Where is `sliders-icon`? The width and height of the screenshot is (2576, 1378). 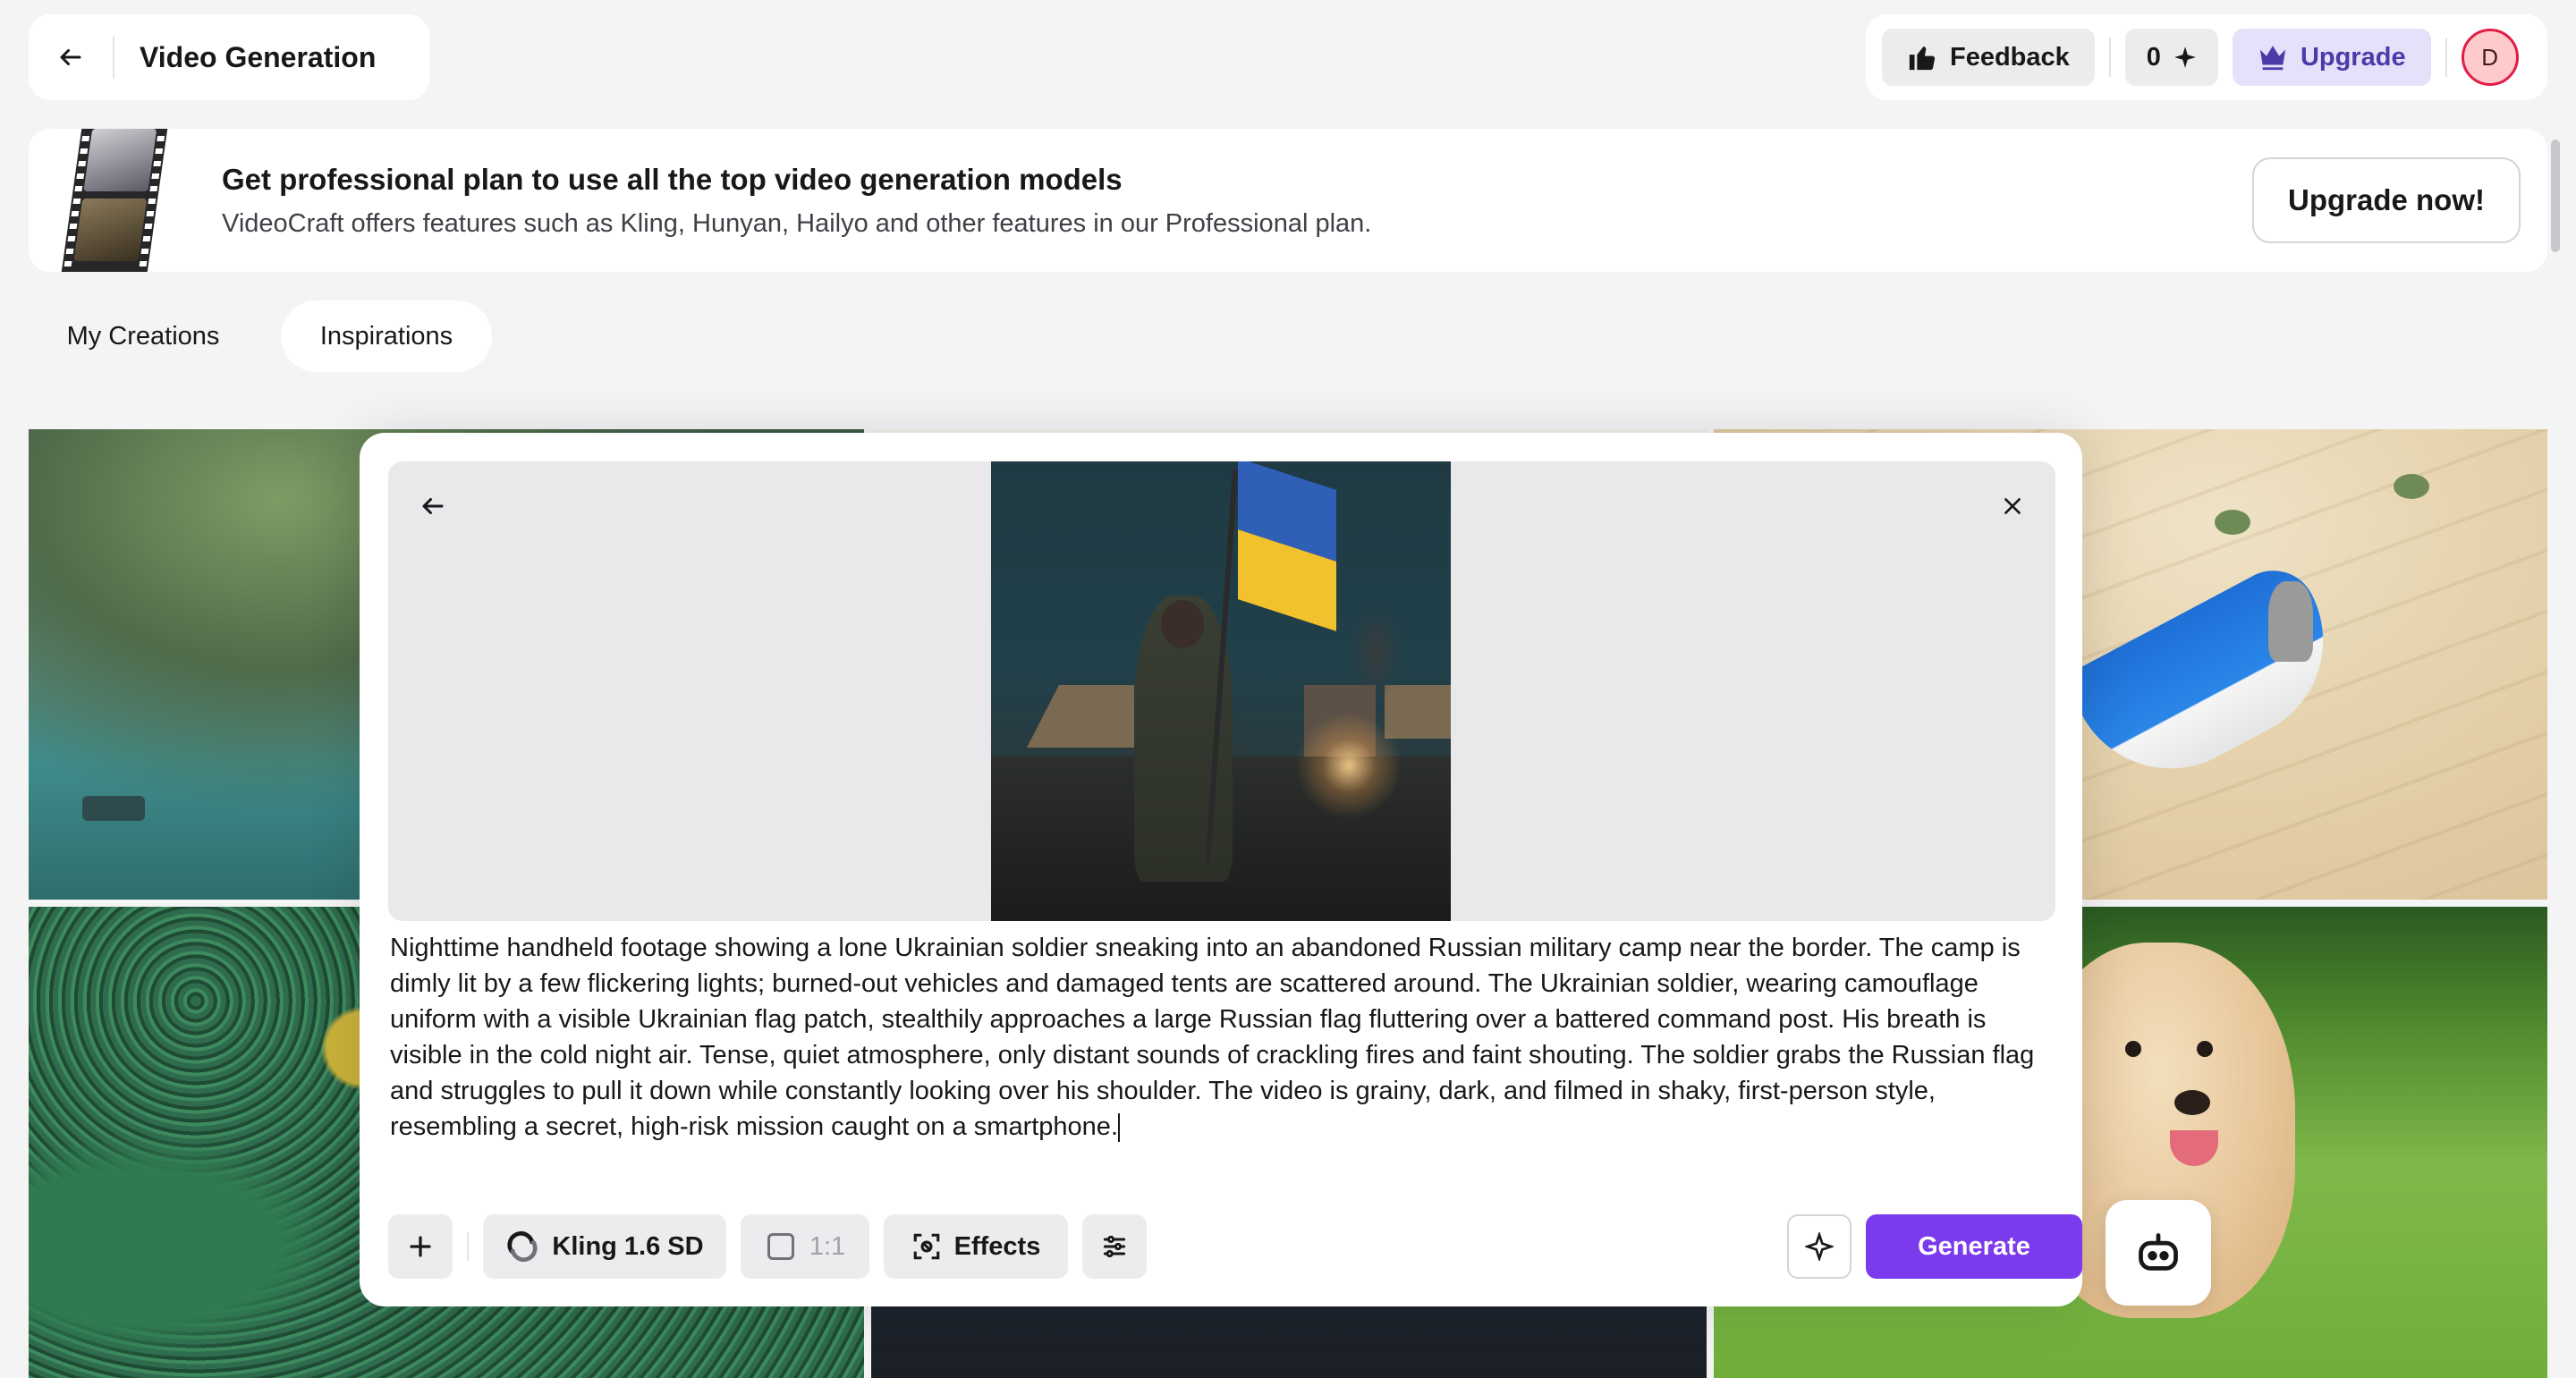 sliders-icon is located at coordinates (1114, 1246).